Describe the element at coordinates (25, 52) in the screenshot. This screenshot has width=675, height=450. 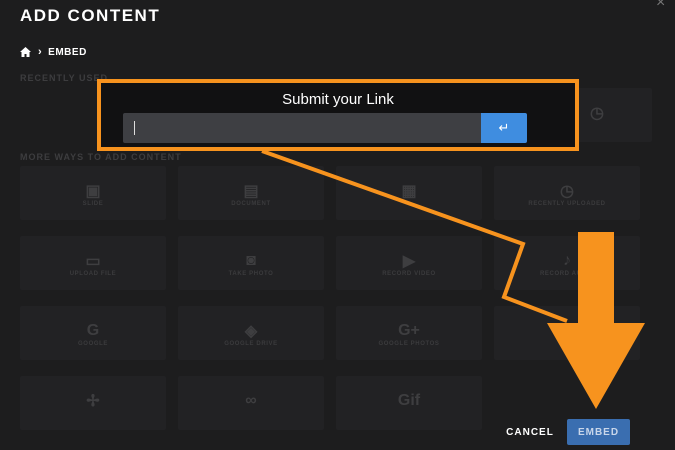
I see `home-icon` at that location.